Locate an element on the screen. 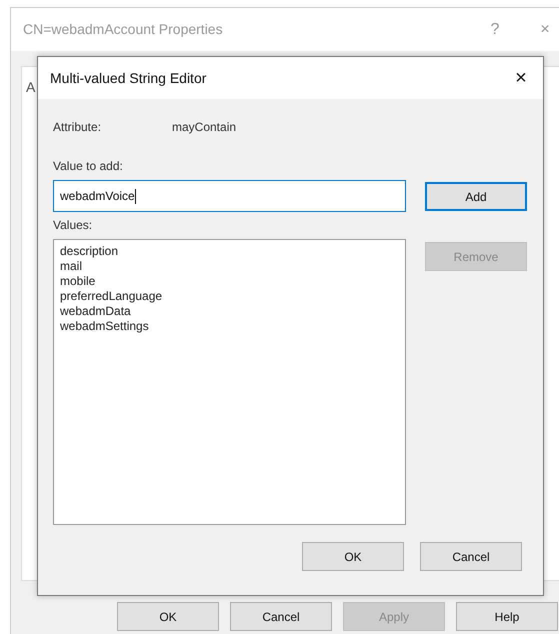 The width and height of the screenshot is (559, 634). values-label: Values: is located at coordinates (73, 225).